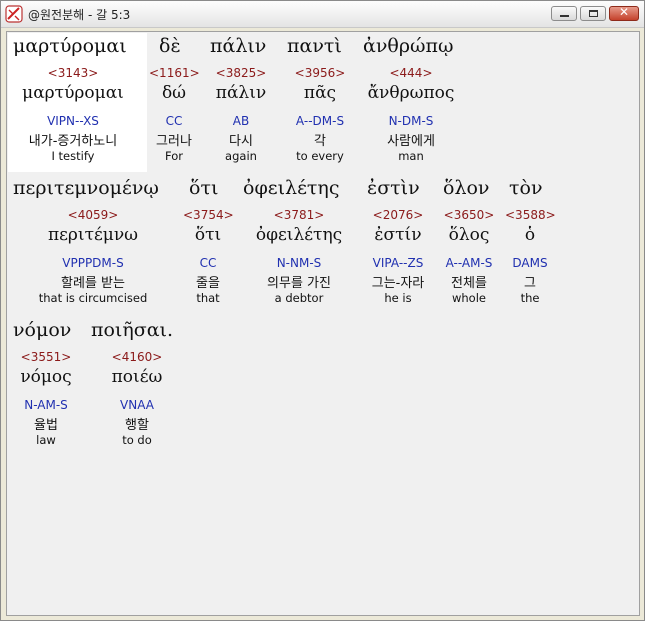 This screenshot has height=621, width=645. I want to click on parse-code: A--AM-S, so click(469, 263).